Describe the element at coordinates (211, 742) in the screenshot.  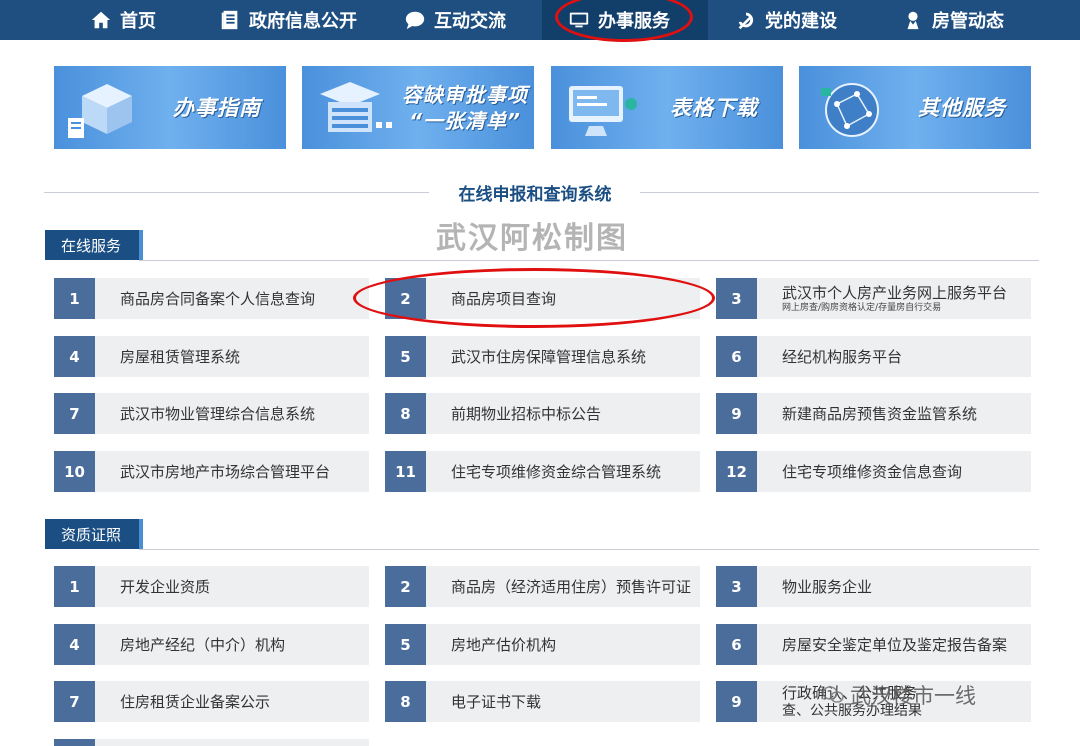
I see `qual-item-partial` at that location.